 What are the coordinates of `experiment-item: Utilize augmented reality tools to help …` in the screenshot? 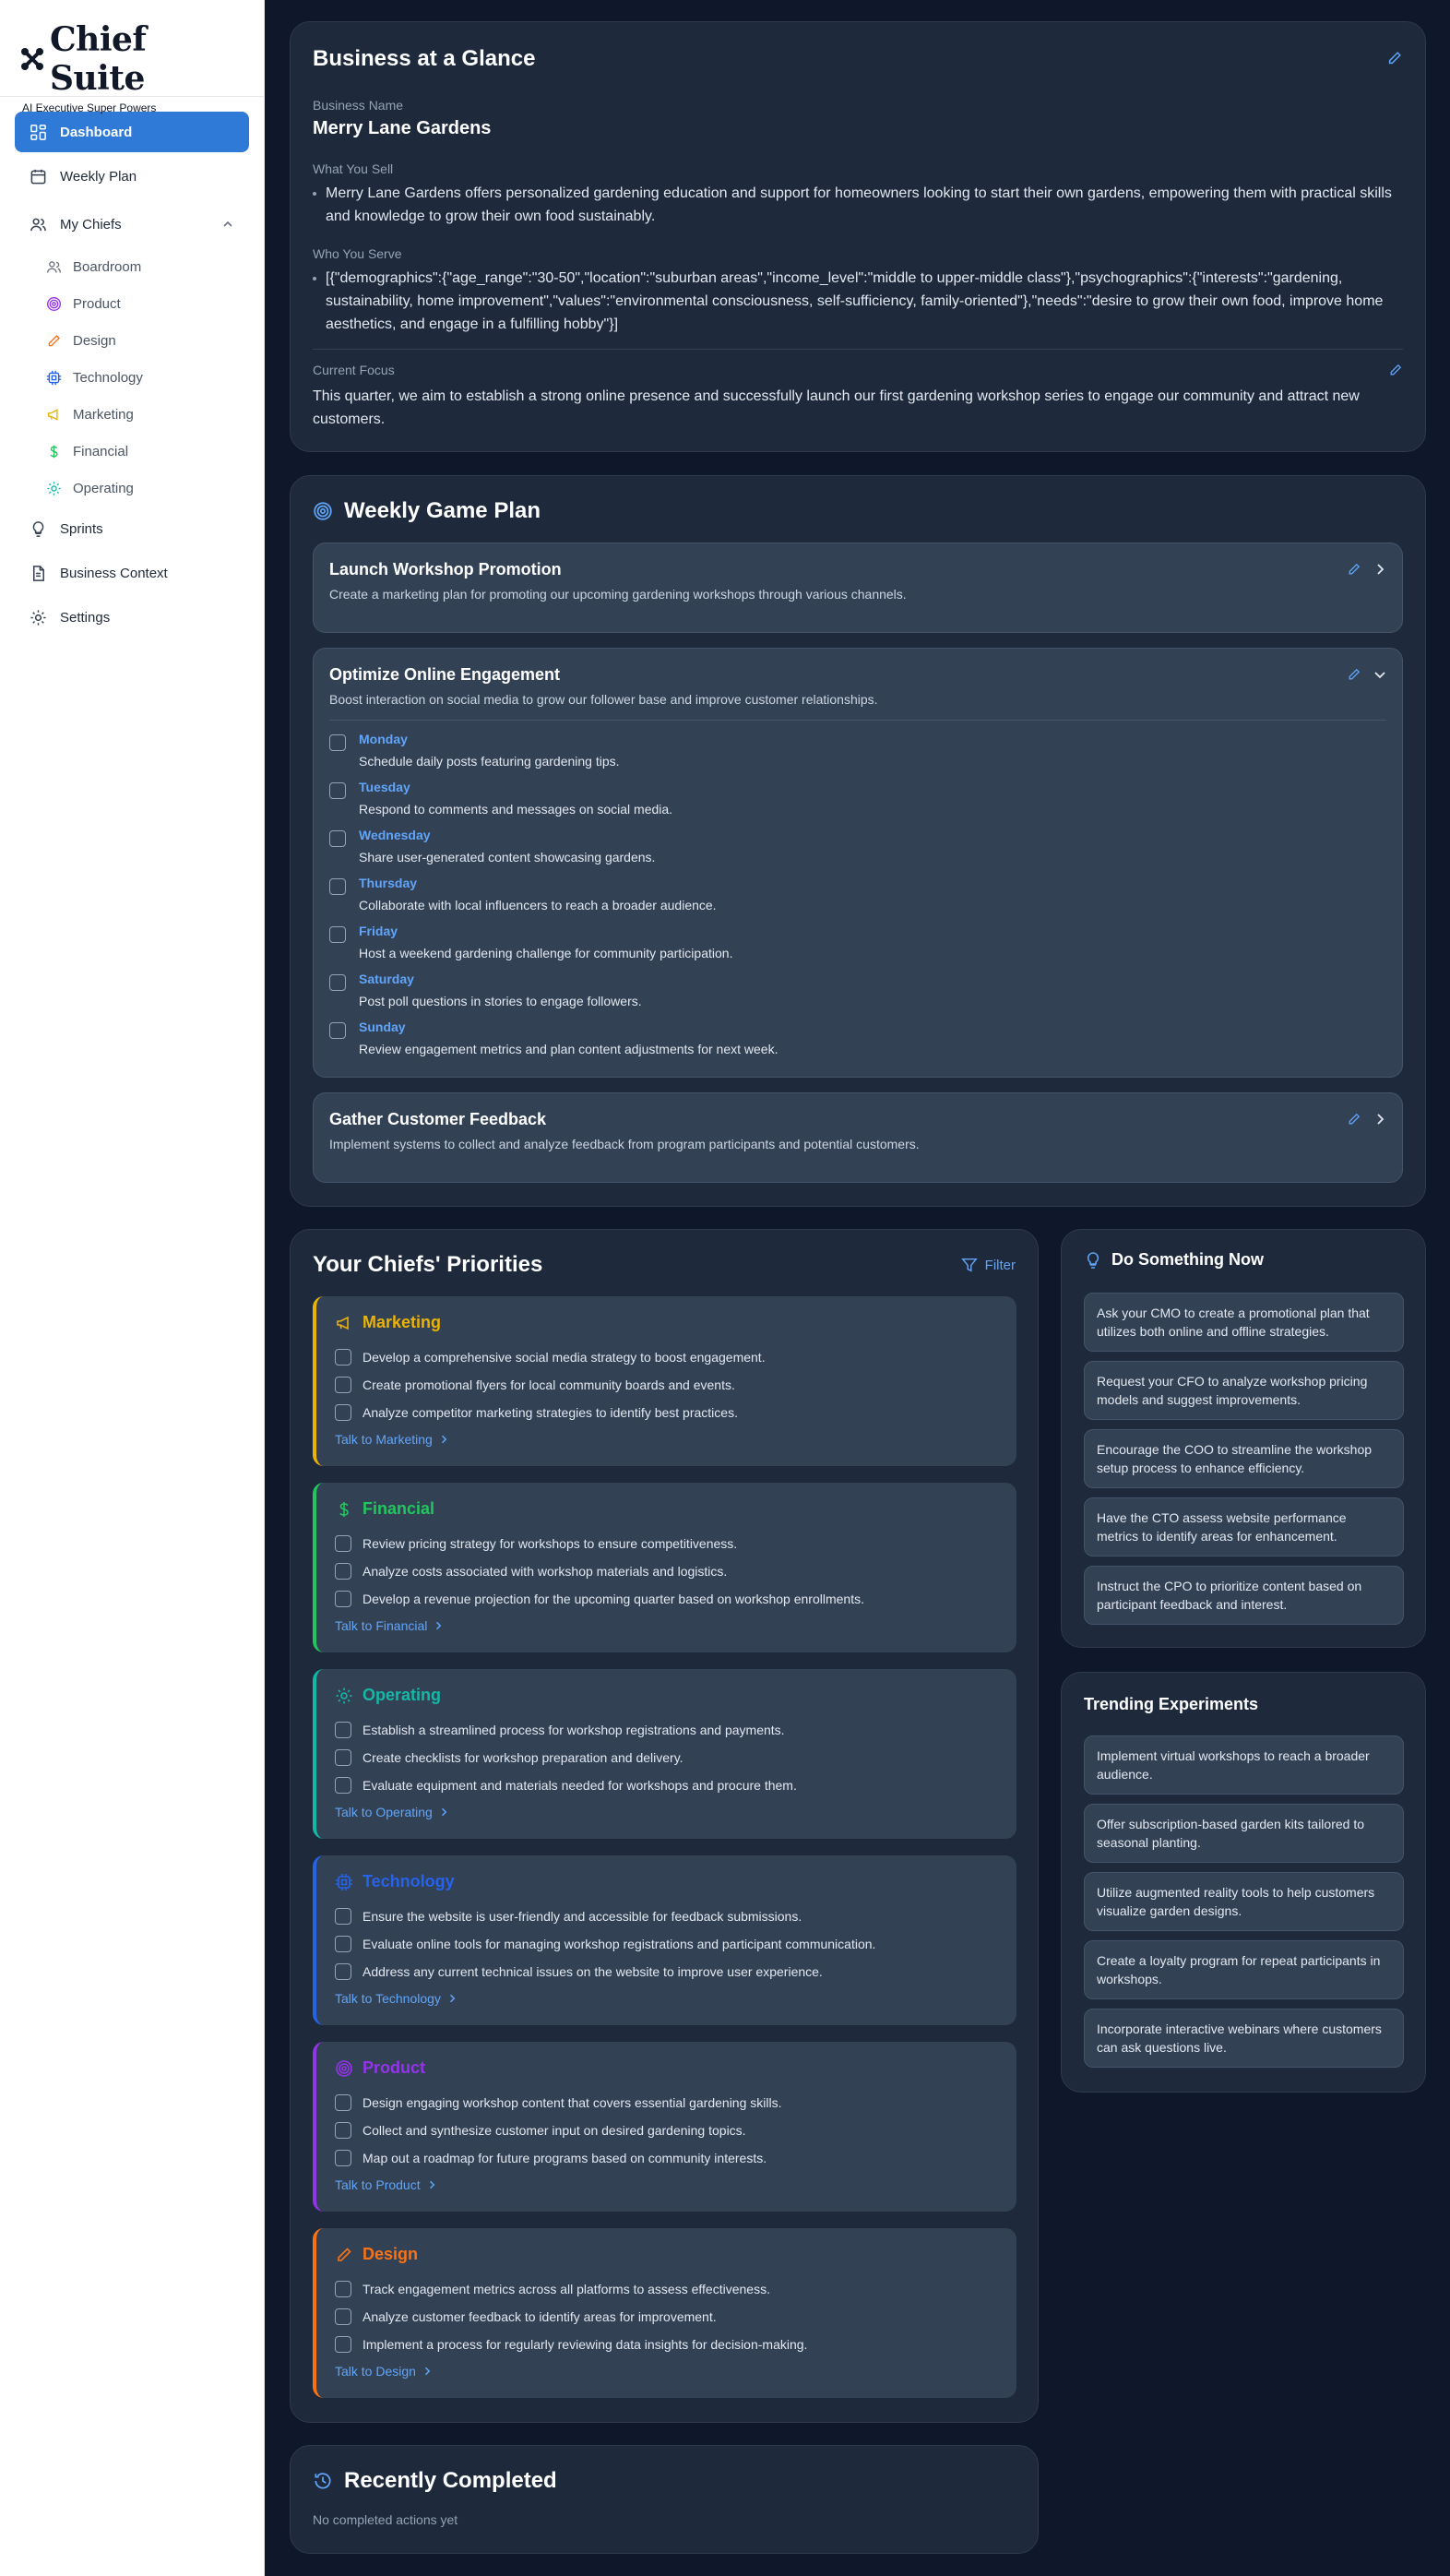 It's located at (1244, 1901).